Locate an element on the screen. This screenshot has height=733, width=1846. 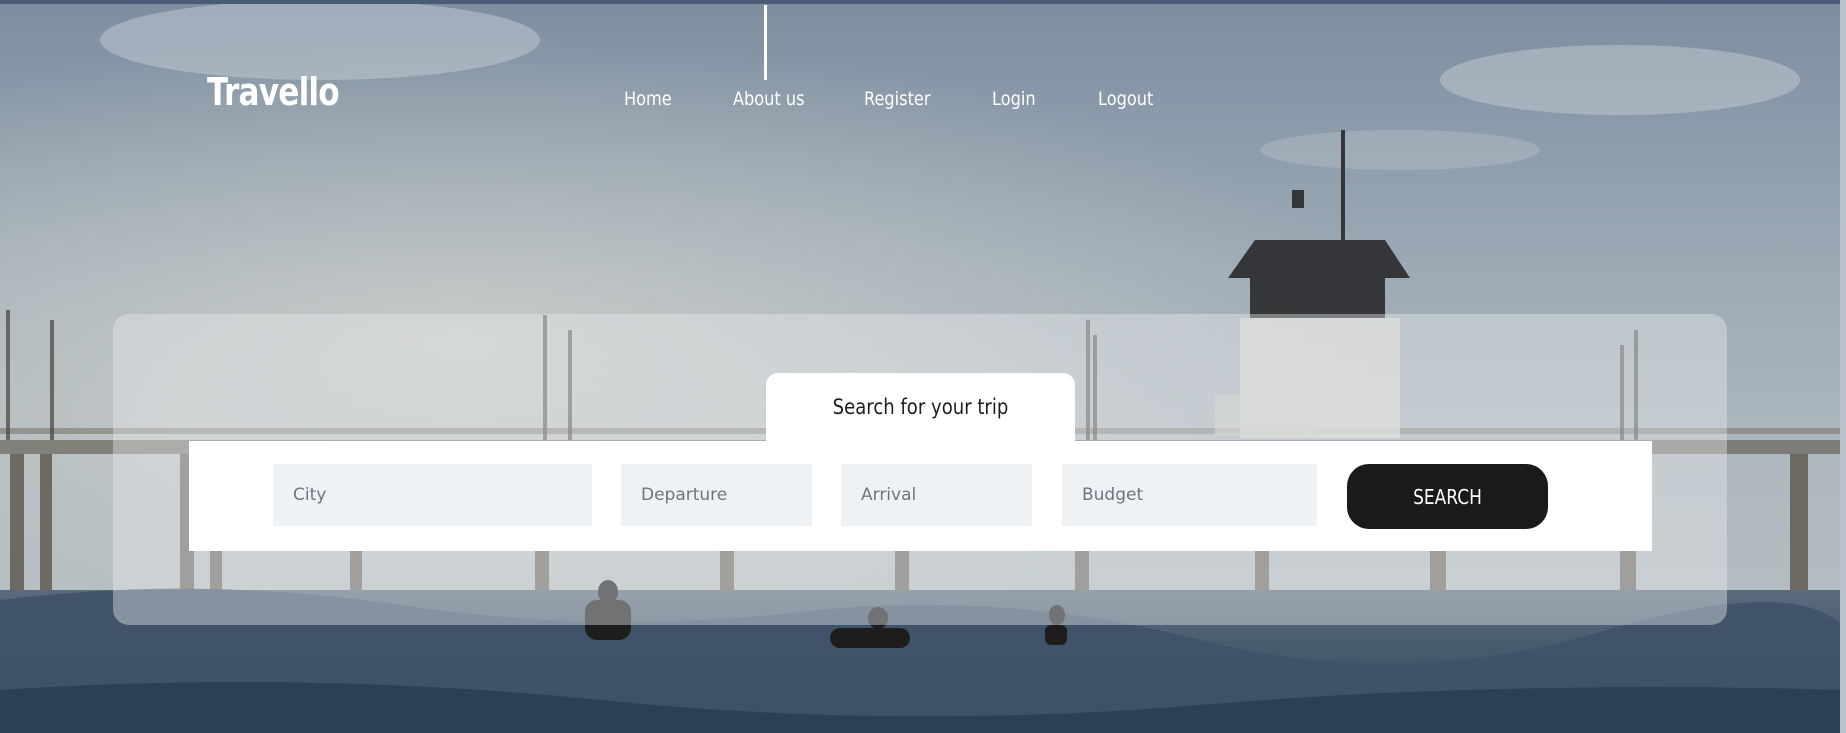
top-border is located at coordinates (923, 2).